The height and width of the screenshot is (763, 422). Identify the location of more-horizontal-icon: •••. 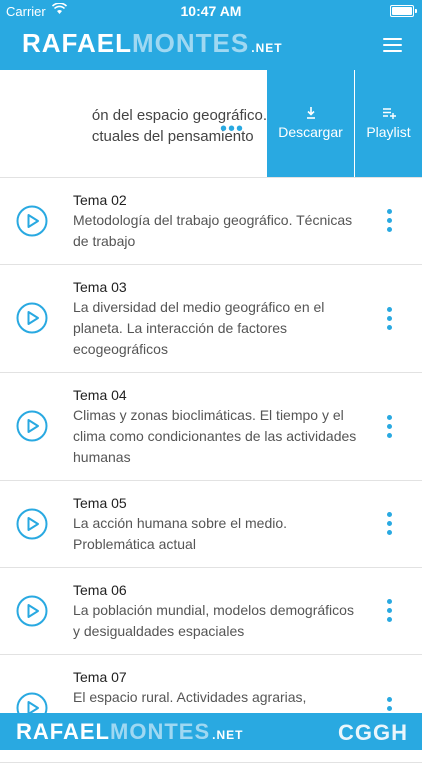
(232, 129).